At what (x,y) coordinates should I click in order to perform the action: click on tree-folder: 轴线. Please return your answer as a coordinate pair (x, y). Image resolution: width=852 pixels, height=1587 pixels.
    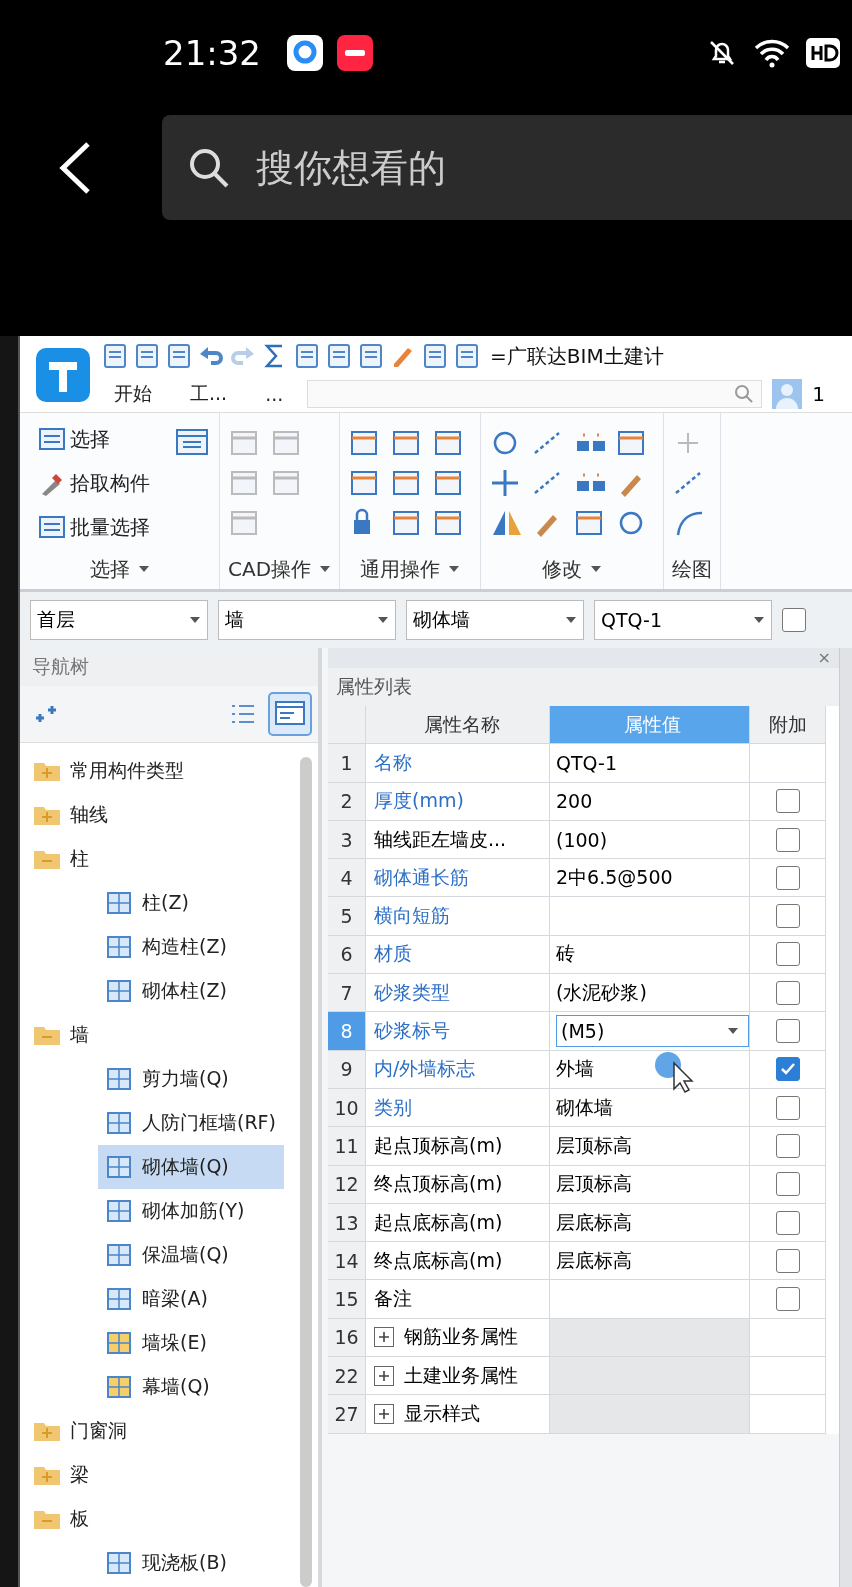
    Looking at the image, I should click on (160, 815).